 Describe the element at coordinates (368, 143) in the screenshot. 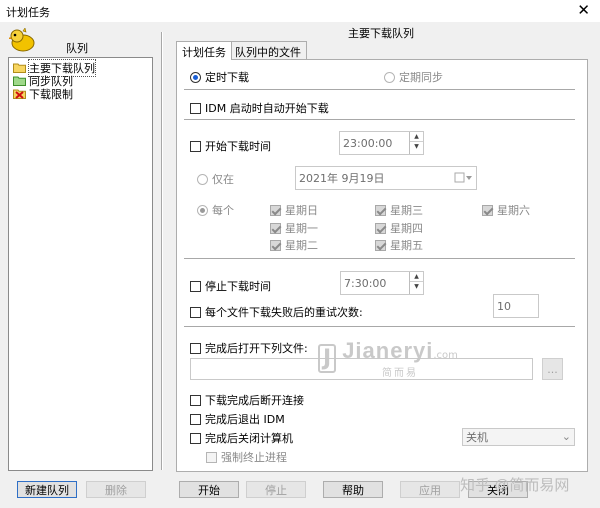

I see `start-time-value: 23:00:00` at that location.